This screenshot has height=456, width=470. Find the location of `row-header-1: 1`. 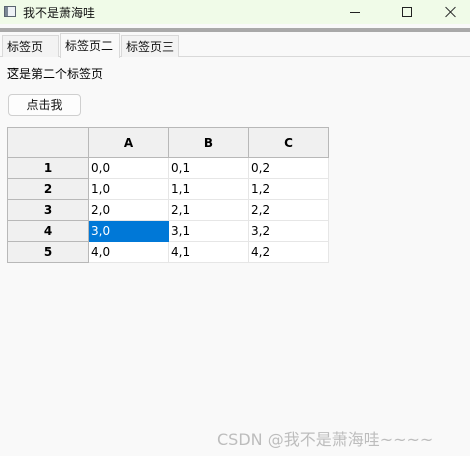

row-header-1: 1 is located at coordinates (48, 168).